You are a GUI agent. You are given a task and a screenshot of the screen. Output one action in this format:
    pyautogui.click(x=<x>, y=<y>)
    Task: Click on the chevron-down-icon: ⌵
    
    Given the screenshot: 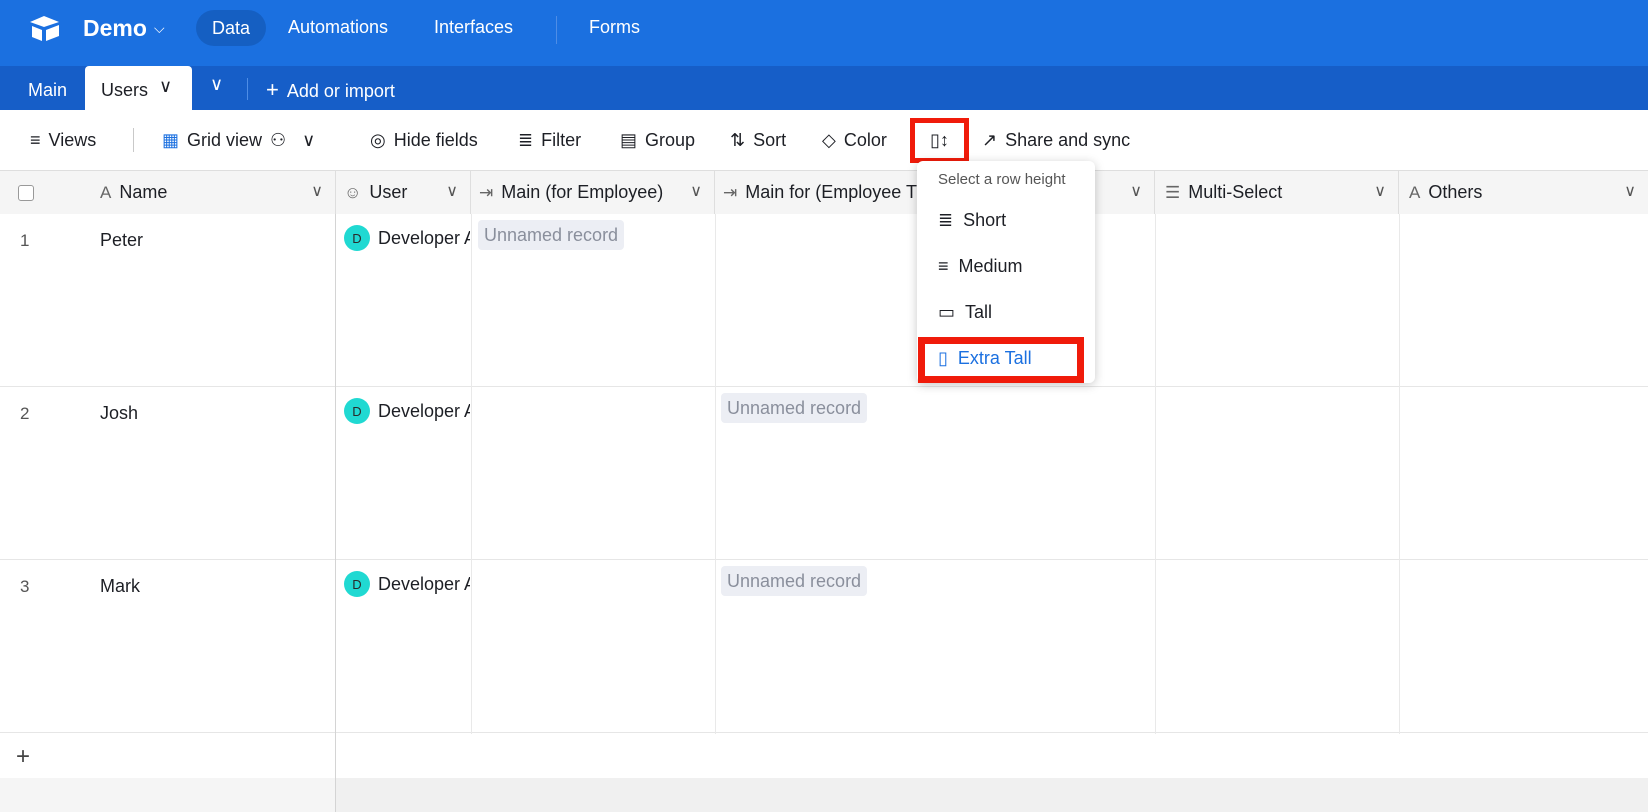 What is the action you would take?
    pyautogui.click(x=159, y=28)
    